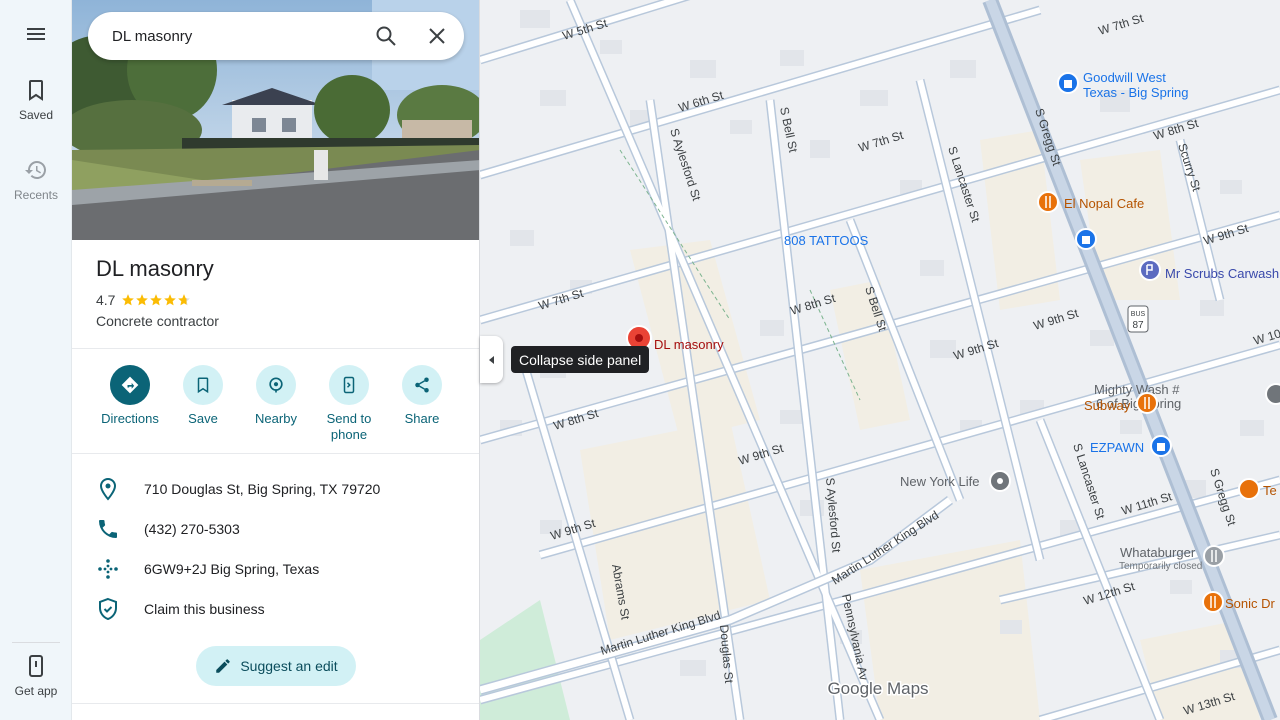 The image size is (1280, 720). What do you see at coordinates (422, 385) in the screenshot?
I see `share-icon` at bounding box center [422, 385].